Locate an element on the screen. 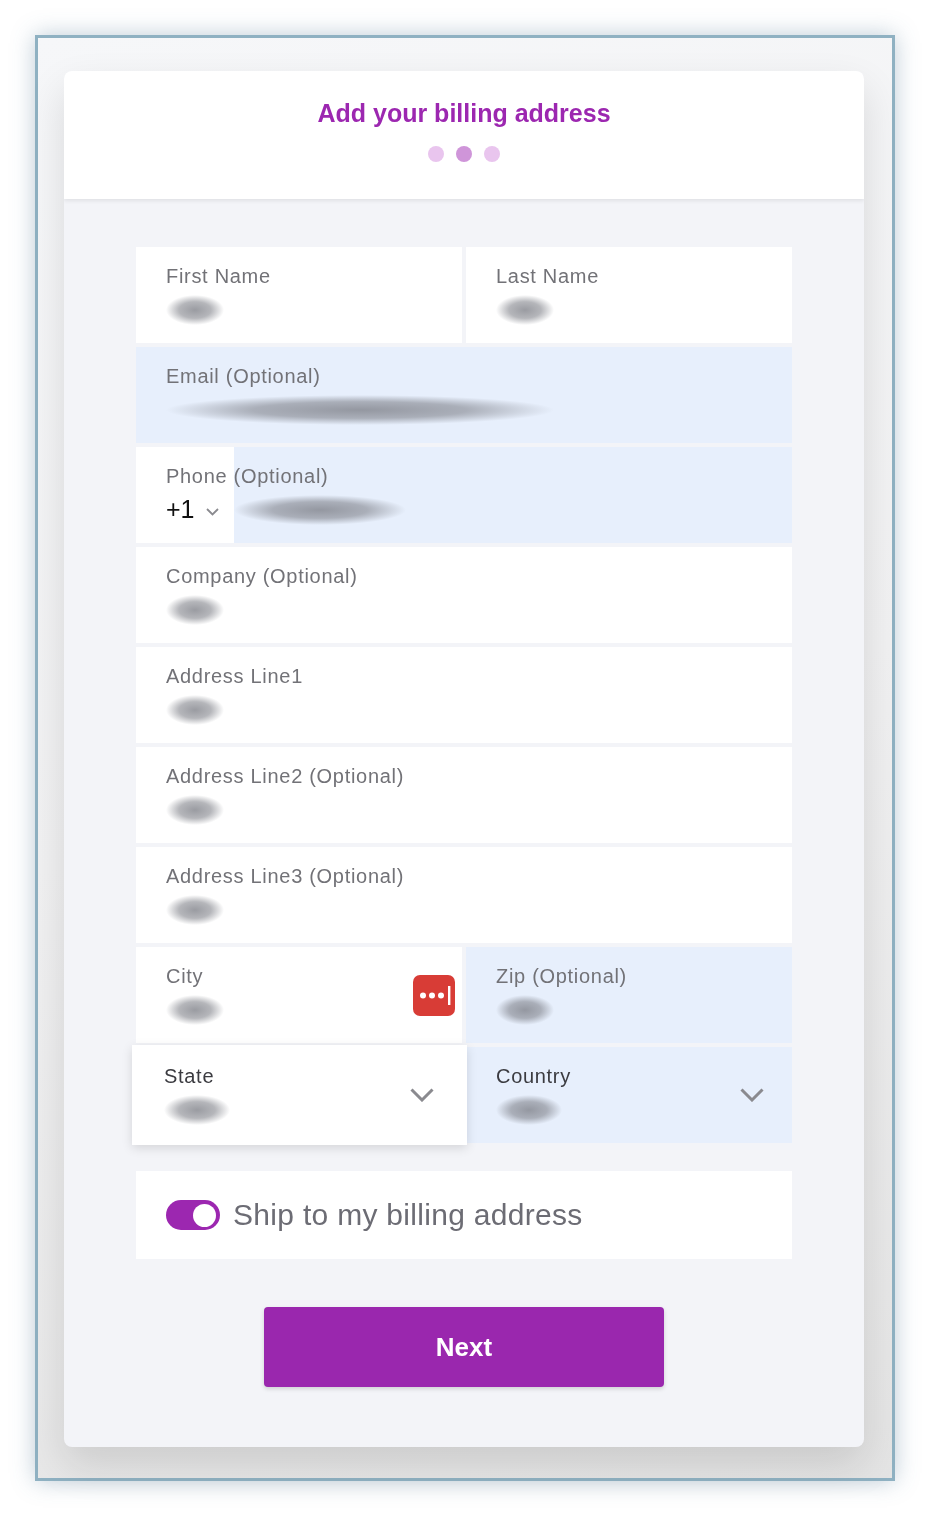  toggle-switch is located at coordinates (193, 1215).